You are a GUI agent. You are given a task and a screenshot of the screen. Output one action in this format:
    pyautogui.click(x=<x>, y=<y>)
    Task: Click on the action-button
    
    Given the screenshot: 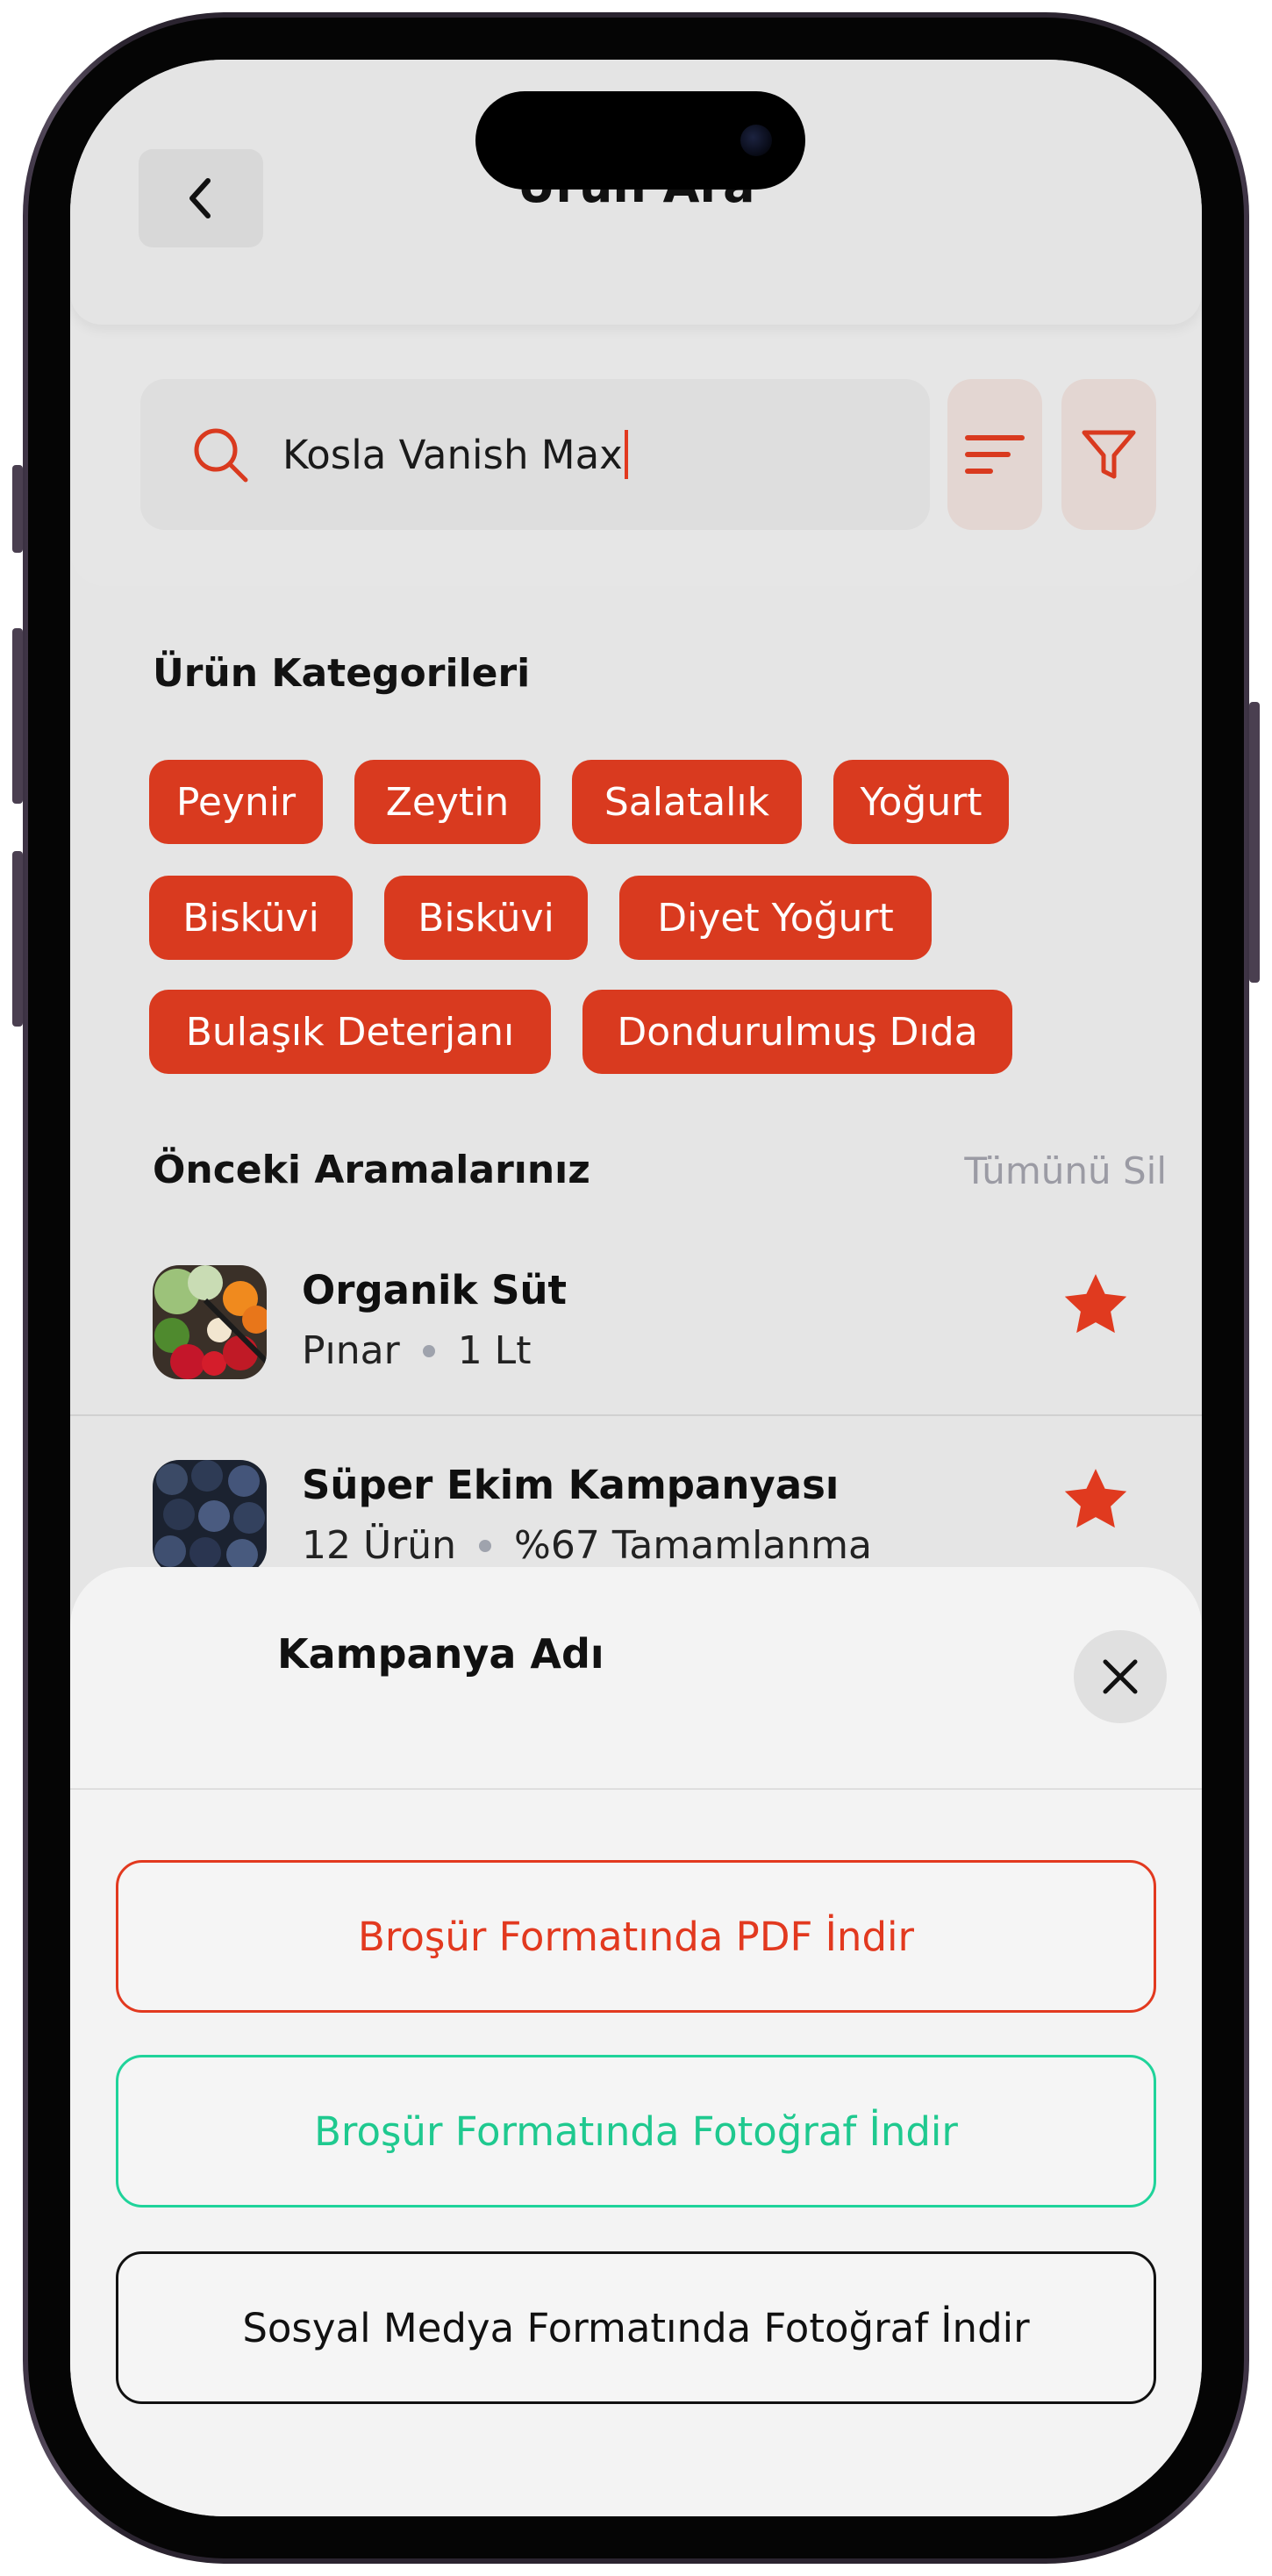 What is the action you would take?
    pyautogui.click(x=17, y=509)
    